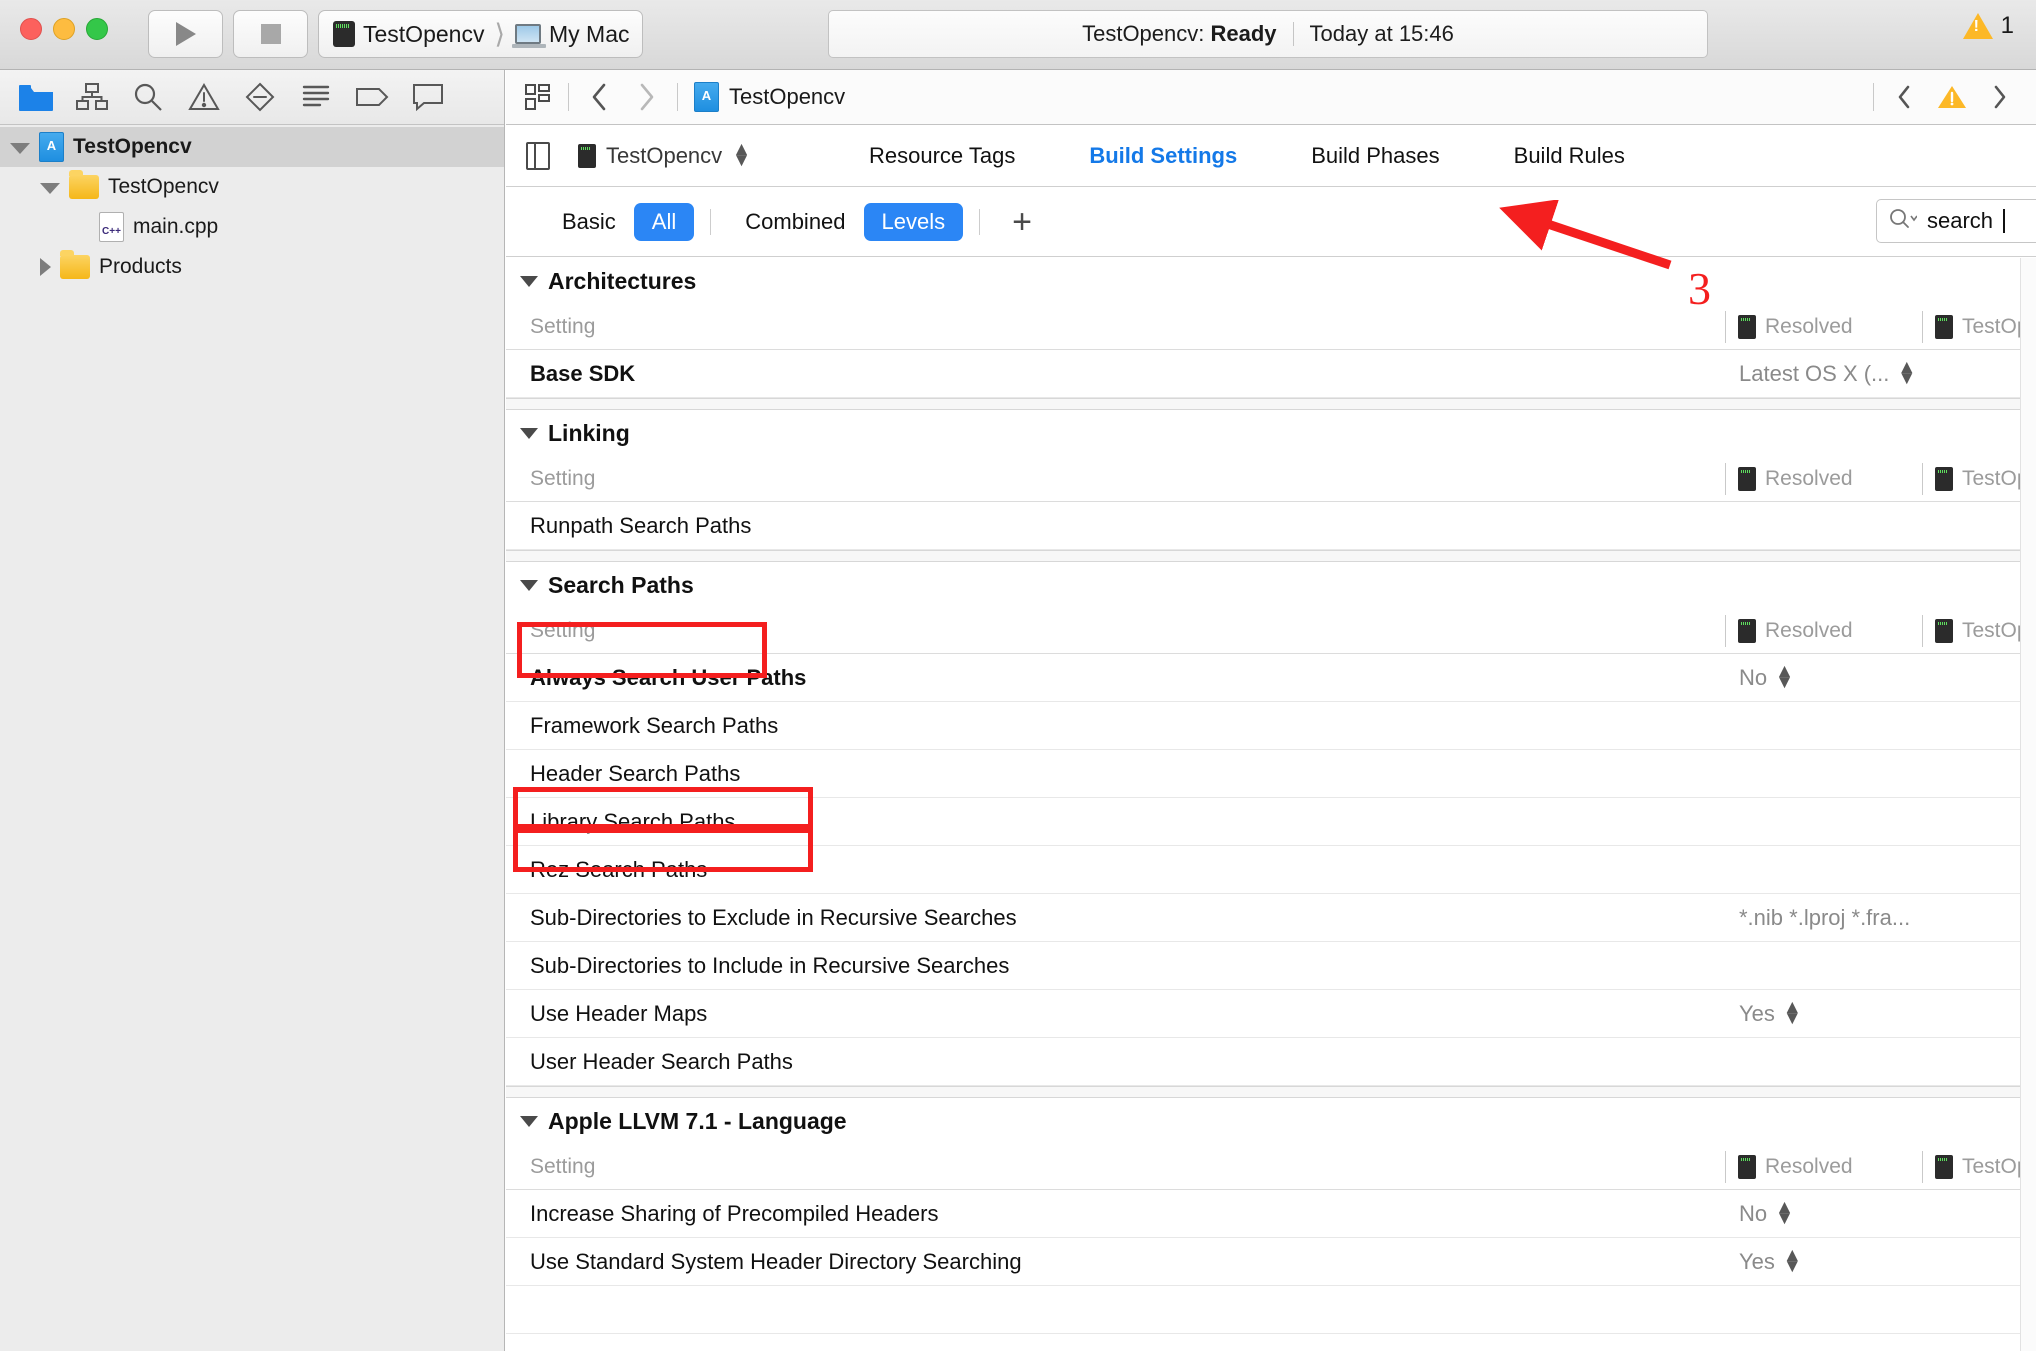 This screenshot has width=2036, height=1351. Describe the element at coordinates (31, 29) in the screenshot. I see `close-button` at that location.